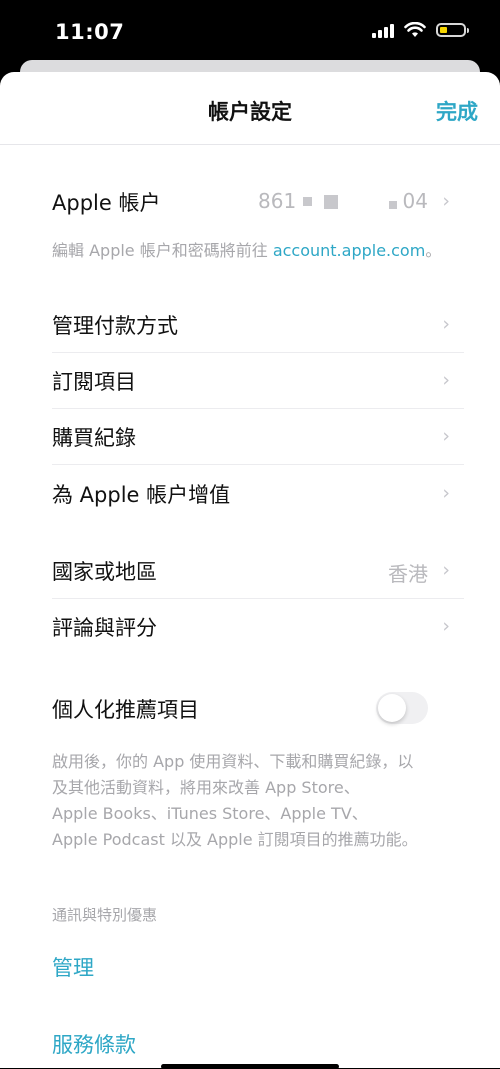  What do you see at coordinates (73, 967) in the screenshot?
I see `manage-promotions-link: 管理` at bounding box center [73, 967].